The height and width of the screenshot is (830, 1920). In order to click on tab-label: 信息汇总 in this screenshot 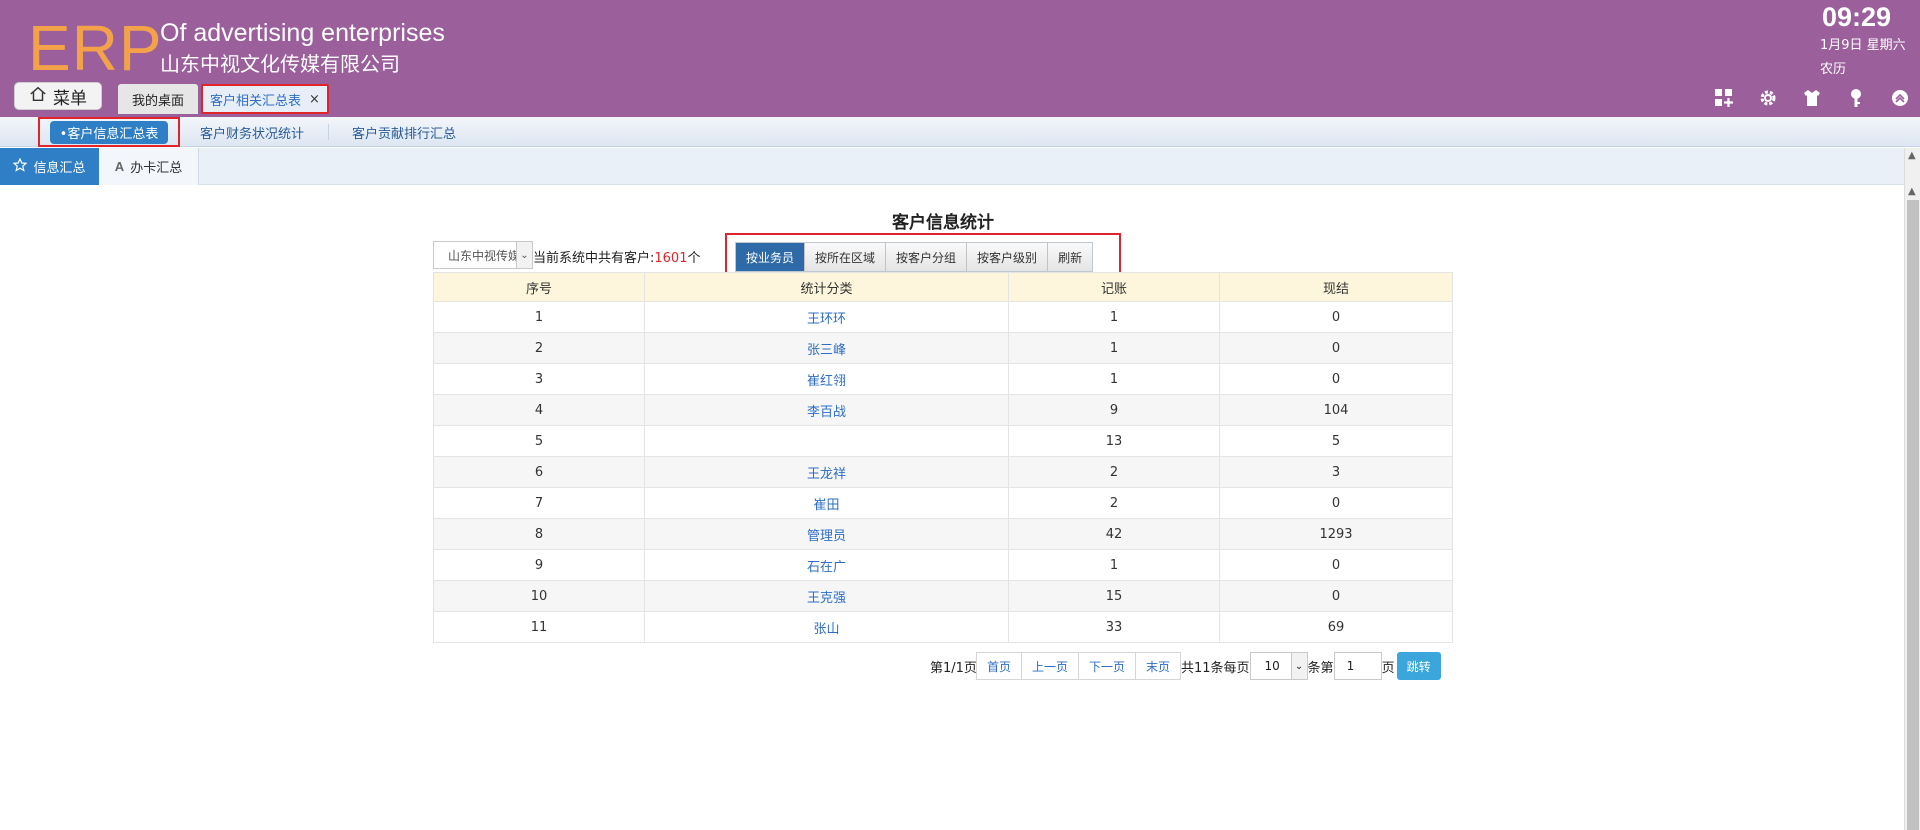, I will do `click(59, 168)`.